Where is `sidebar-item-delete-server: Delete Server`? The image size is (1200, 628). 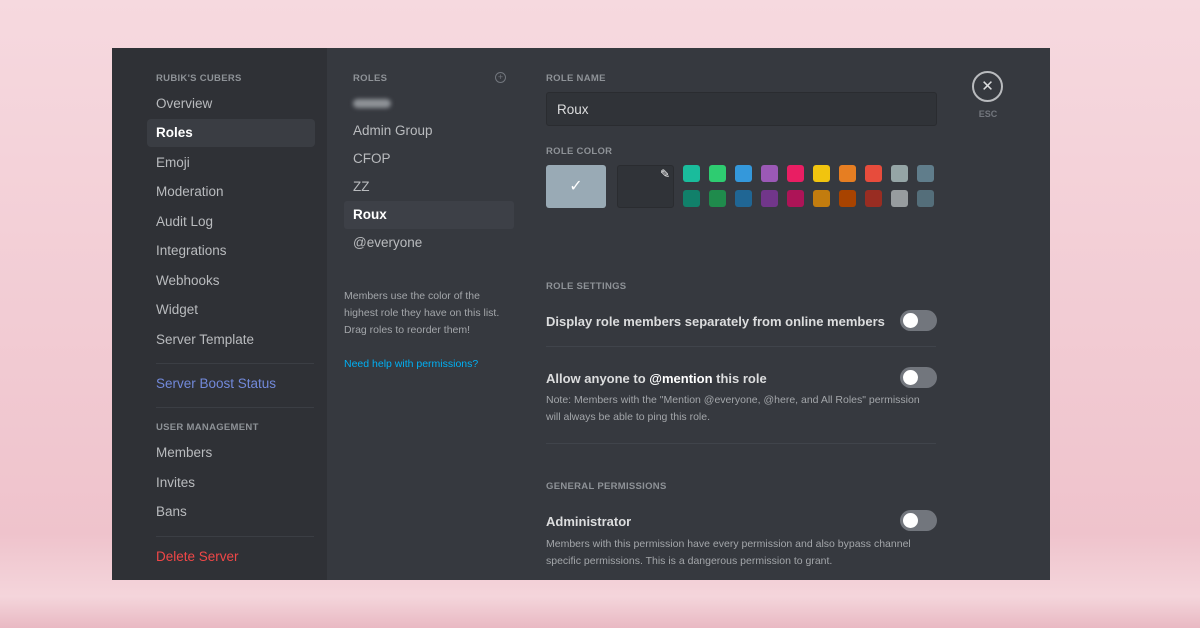 sidebar-item-delete-server: Delete Server is located at coordinates (231, 557).